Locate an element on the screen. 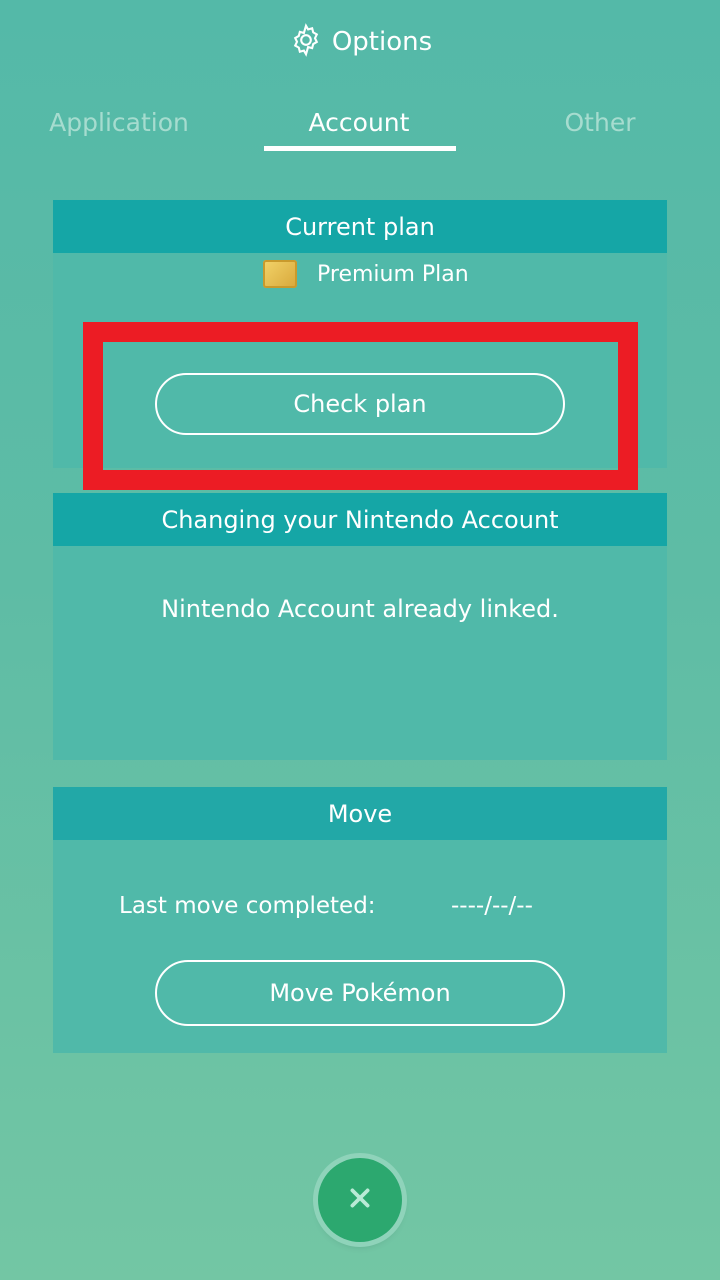  account-status-text: Nintendo Account already linked. is located at coordinates (360, 609).